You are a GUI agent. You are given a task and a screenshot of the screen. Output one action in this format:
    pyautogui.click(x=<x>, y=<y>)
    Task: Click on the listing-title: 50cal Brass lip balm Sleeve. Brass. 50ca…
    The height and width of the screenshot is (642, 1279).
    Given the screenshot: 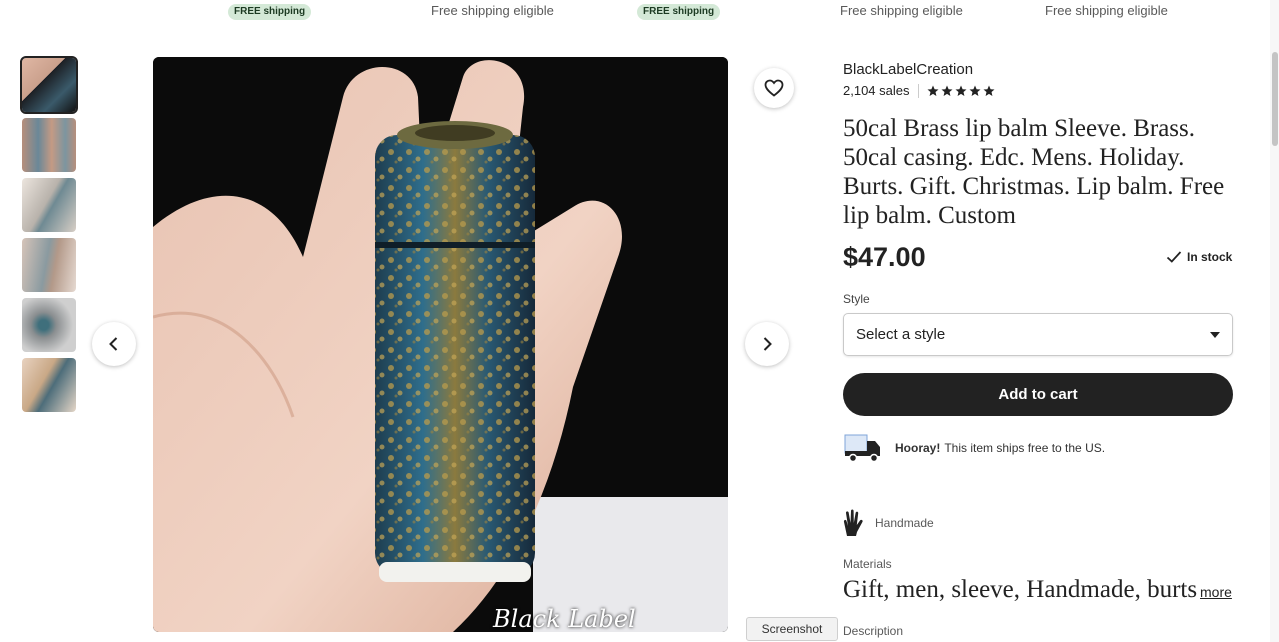 What is the action you would take?
    pyautogui.click(x=1034, y=172)
    